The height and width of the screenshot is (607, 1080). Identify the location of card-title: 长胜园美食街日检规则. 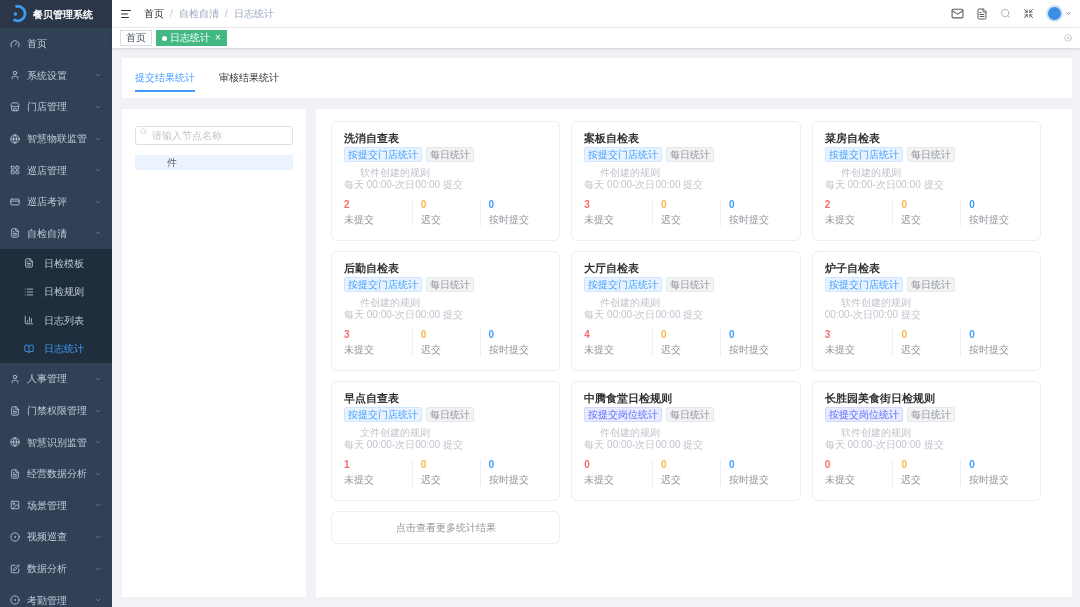
(880, 398).